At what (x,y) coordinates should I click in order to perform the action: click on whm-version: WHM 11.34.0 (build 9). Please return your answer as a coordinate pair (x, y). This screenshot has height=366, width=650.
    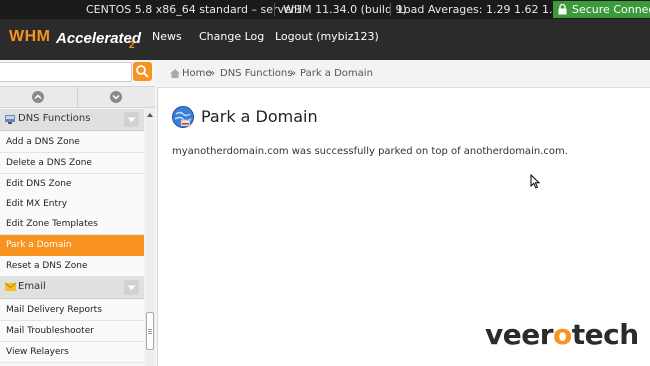
    Looking at the image, I should click on (345, 9).